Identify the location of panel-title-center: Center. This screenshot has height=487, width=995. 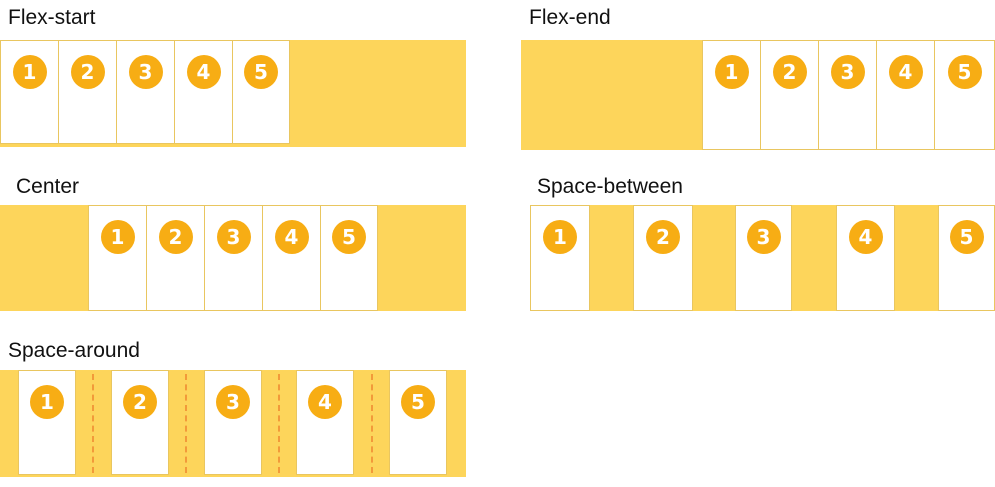
(48, 186).